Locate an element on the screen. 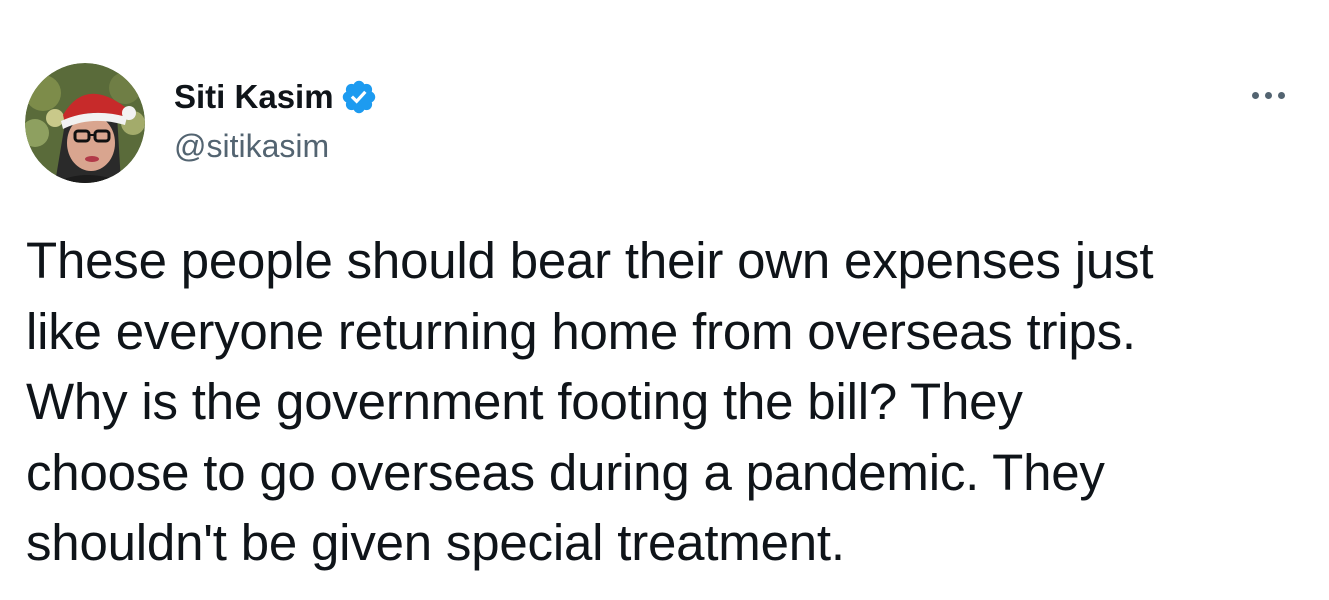 This screenshot has width=1329, height=600. more-options-button is located at coordinates (1268, 95).